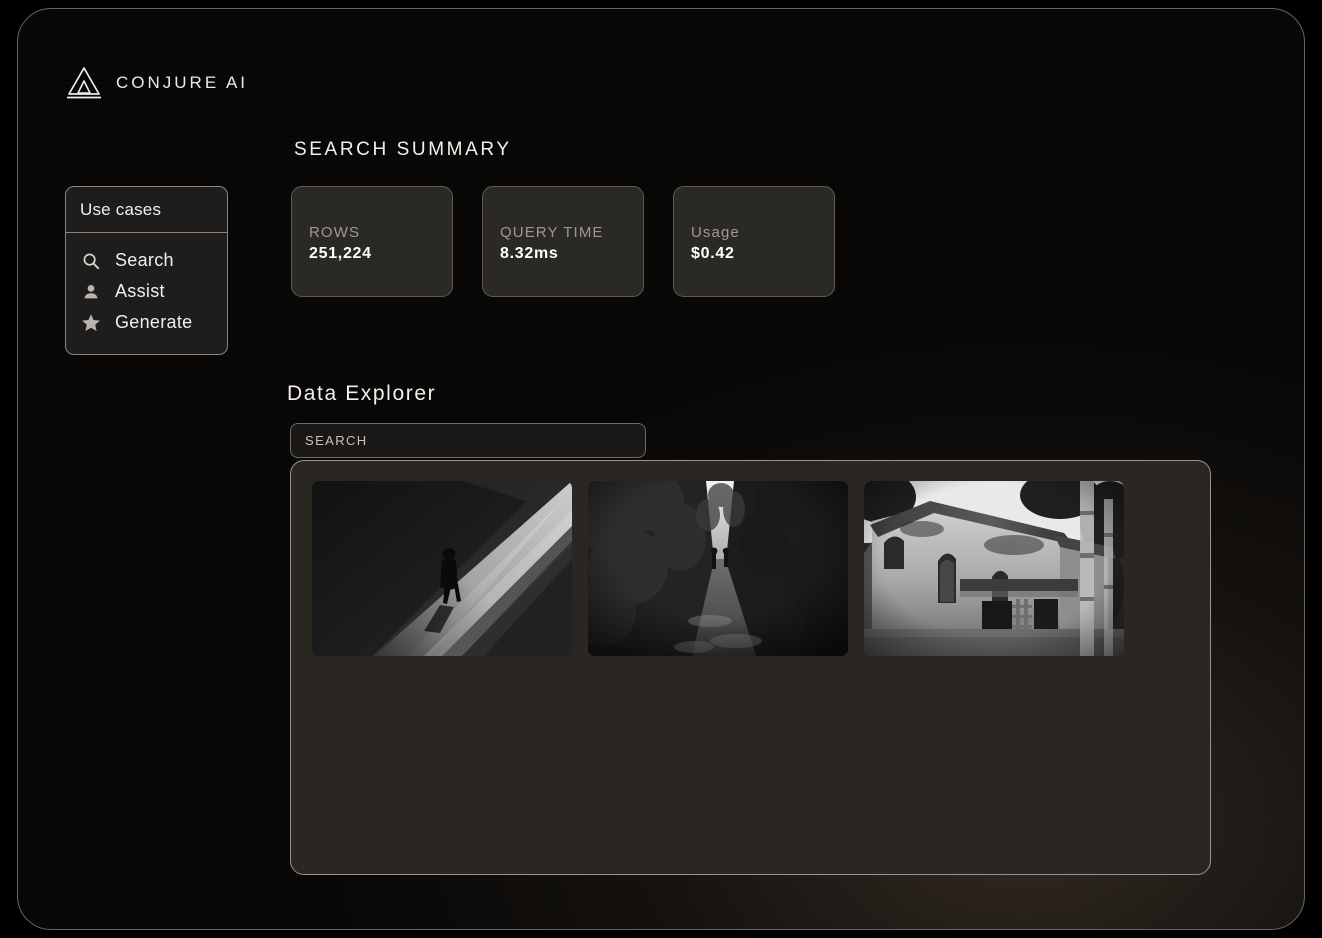 The width and height of the screenshot is (1322, 938). Describe the element at coordinates (91, 261) in the screenshot. I see `search-icon` at that location.